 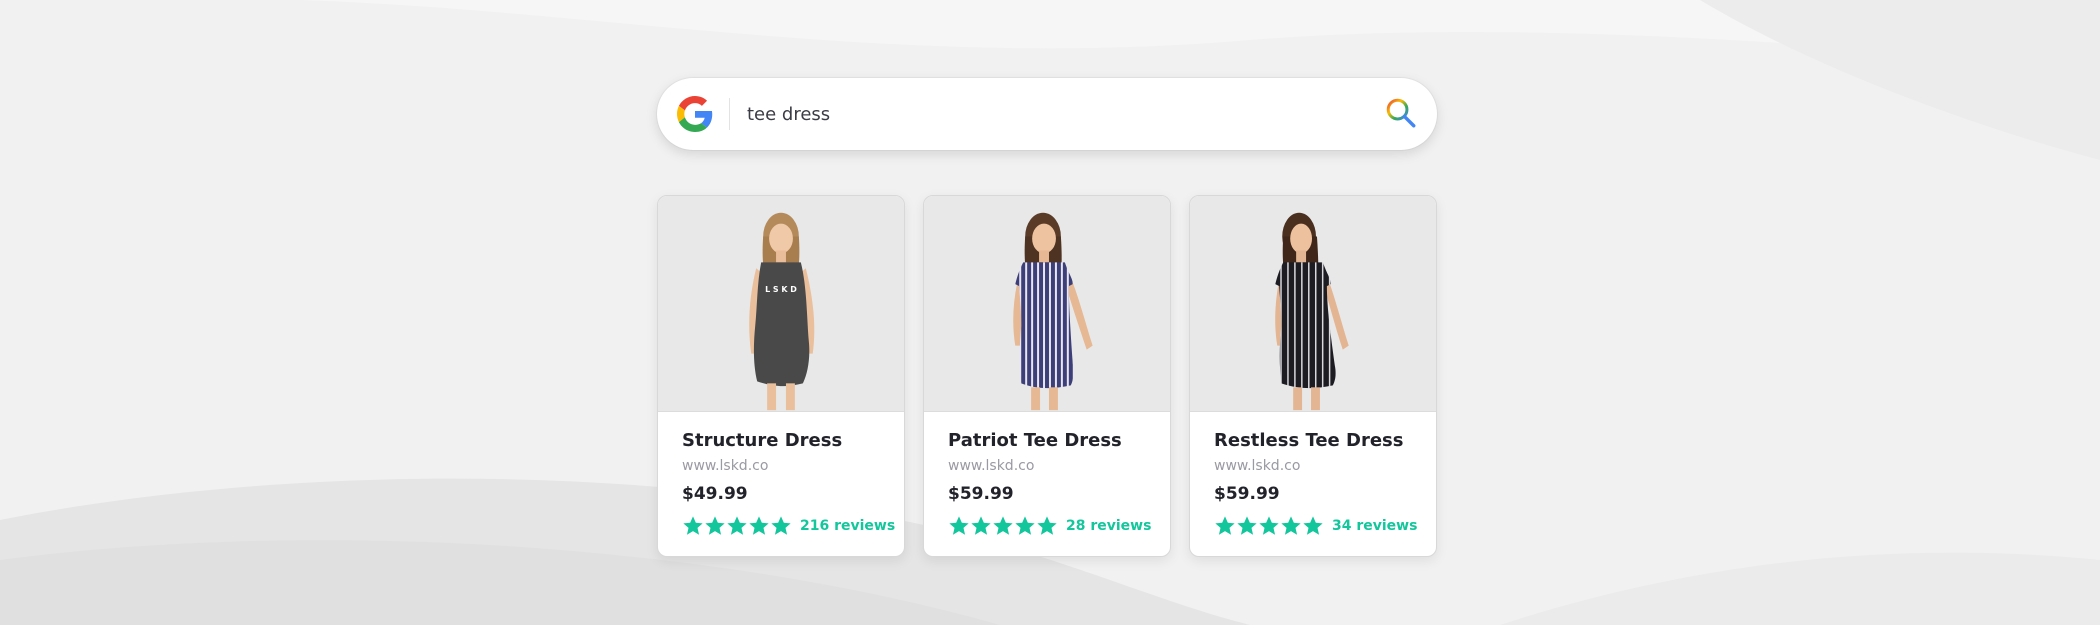 I want to click on dress-print: L S K D, so click(x=781, y=289).